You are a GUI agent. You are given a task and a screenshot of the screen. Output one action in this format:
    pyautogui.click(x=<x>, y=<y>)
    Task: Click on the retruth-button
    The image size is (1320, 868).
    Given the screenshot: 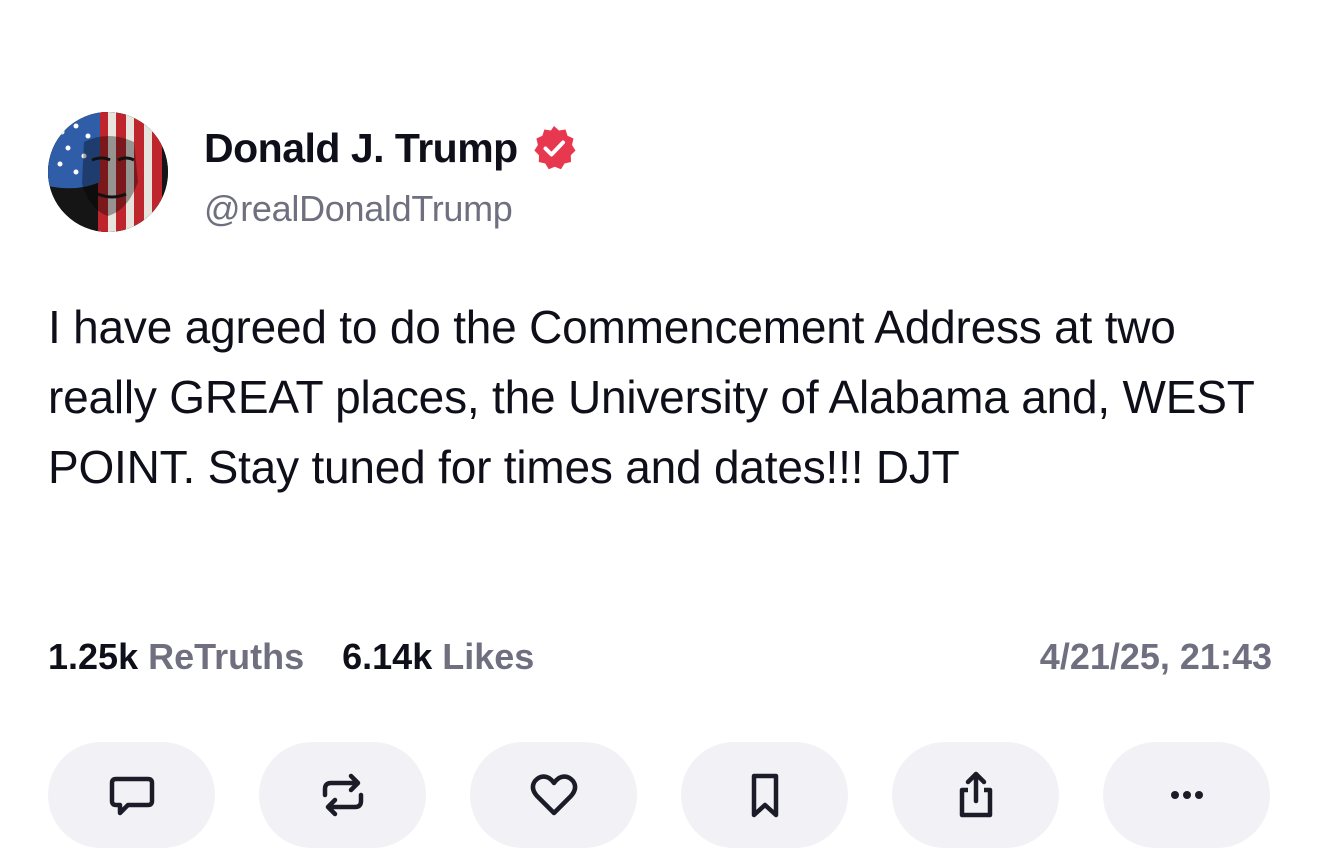 What is the action you would take?
    pyautogui.click(x=342, y=795)
    